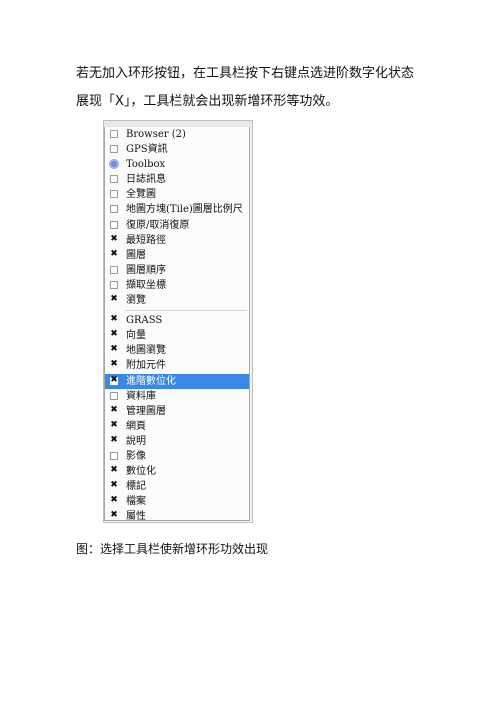  What do you see at coordinates (177, 471) in the screenshot?
I see `menu-item: ✖ 數位化` at bounding box center [177, 471].